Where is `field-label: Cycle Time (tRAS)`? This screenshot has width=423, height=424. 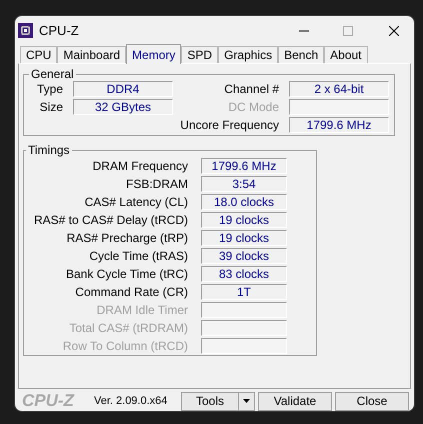 field-label: Cycle Time (tRAS) is located at coordinates (138, 256).